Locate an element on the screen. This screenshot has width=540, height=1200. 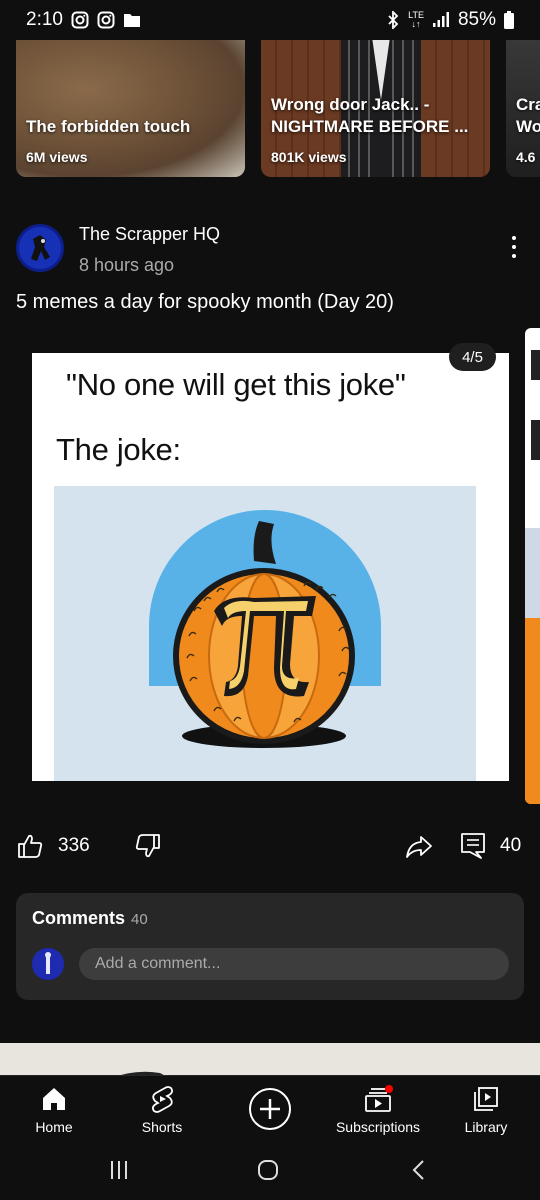
network-indicator: LTE ↓↑ is located at coordinates (416, 20).